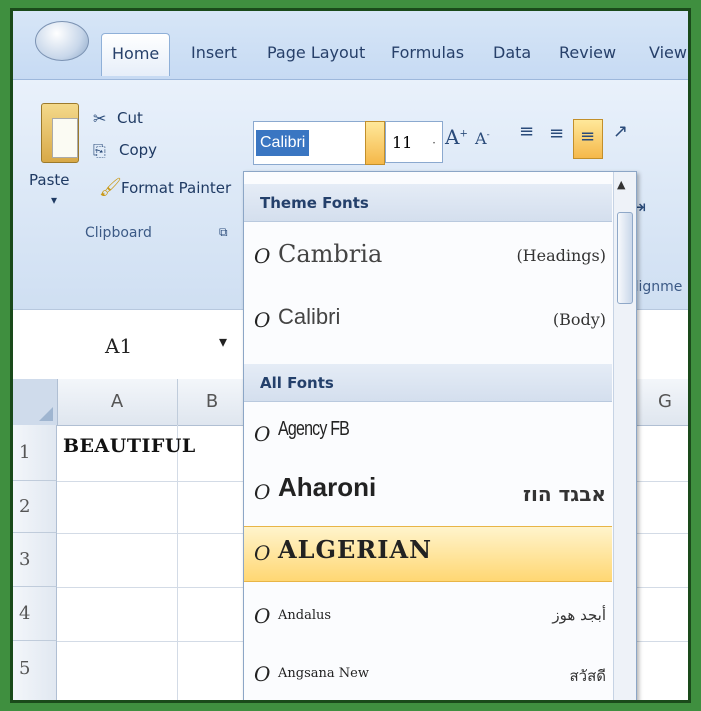 The width and height of the screenshot is (701, 711). What do you see at coordinates (305, 615) in the screenshot?
I see `font-option-label: Andalus` at bounding box center [305, 615].